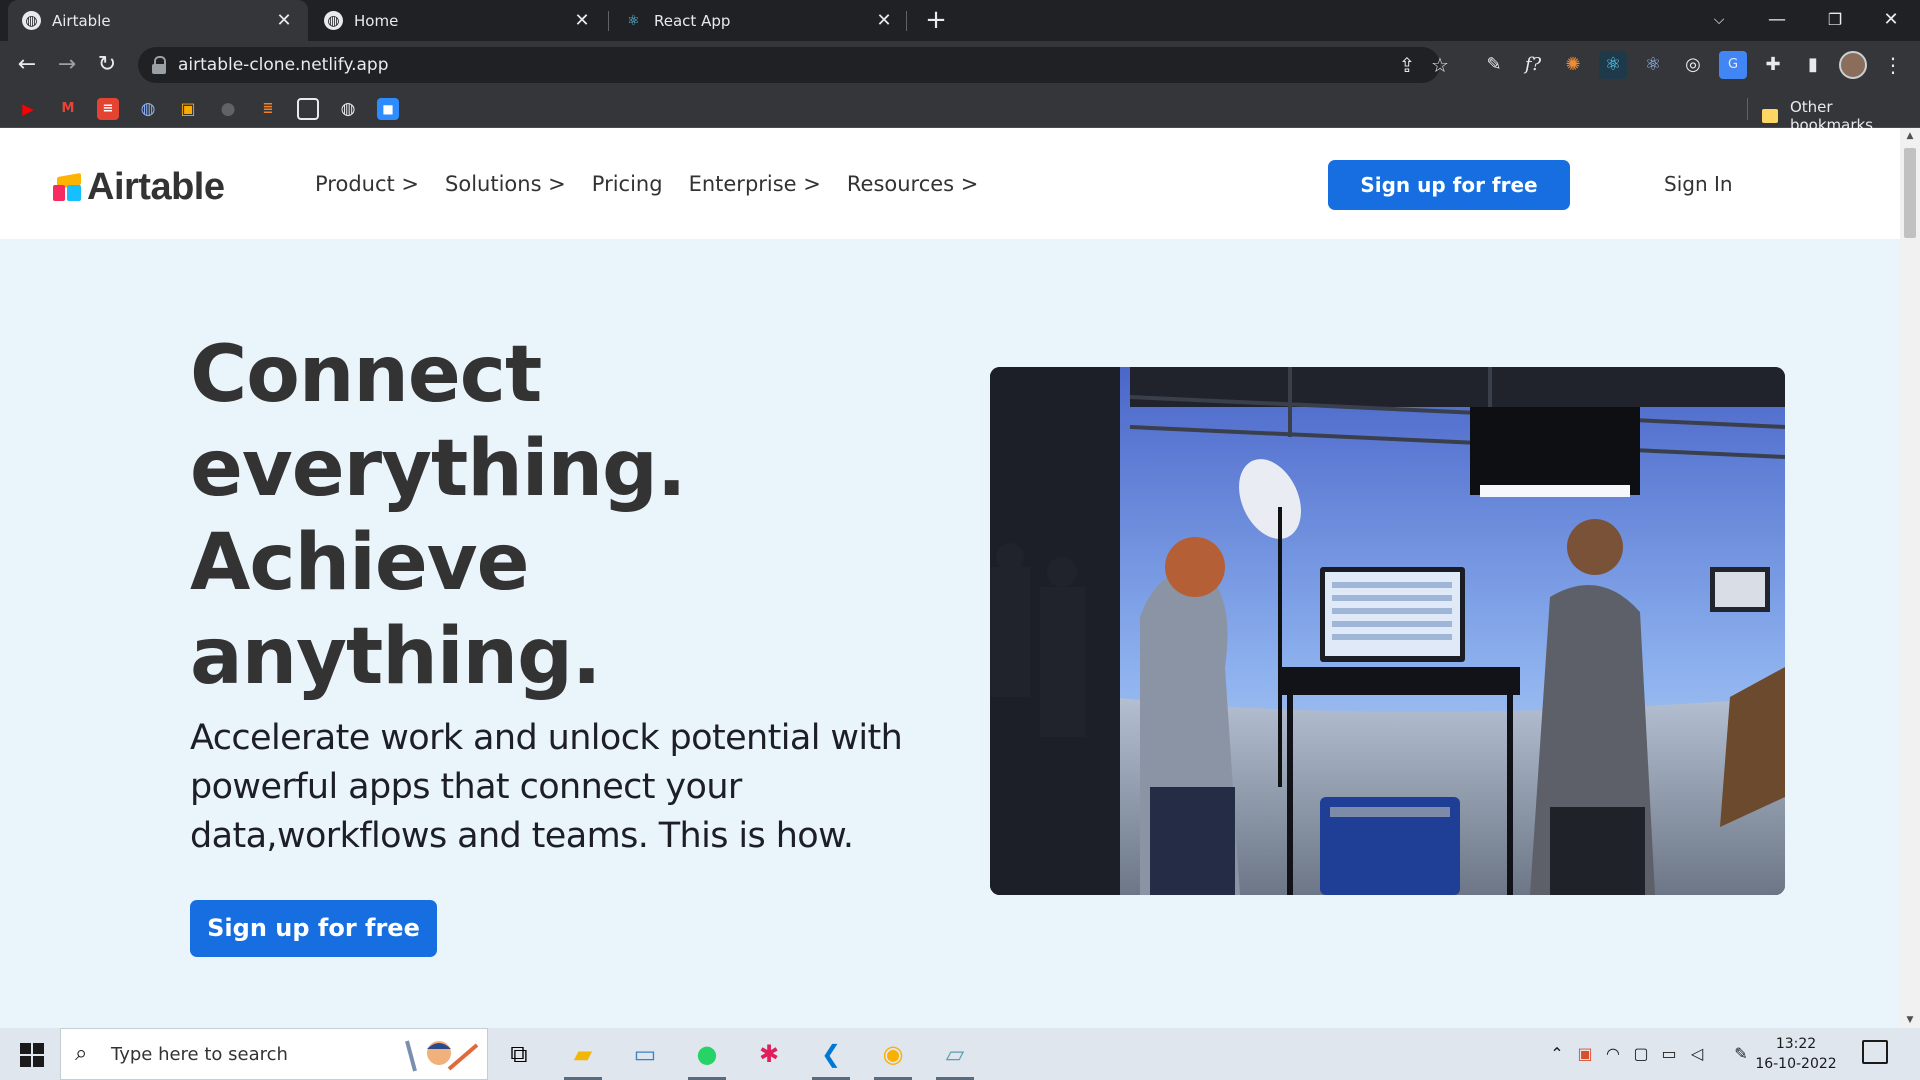  Describe the element at coordinates (755, 184) in the screenshot. I see `nav-enterprise: Enterprise >` at that location.